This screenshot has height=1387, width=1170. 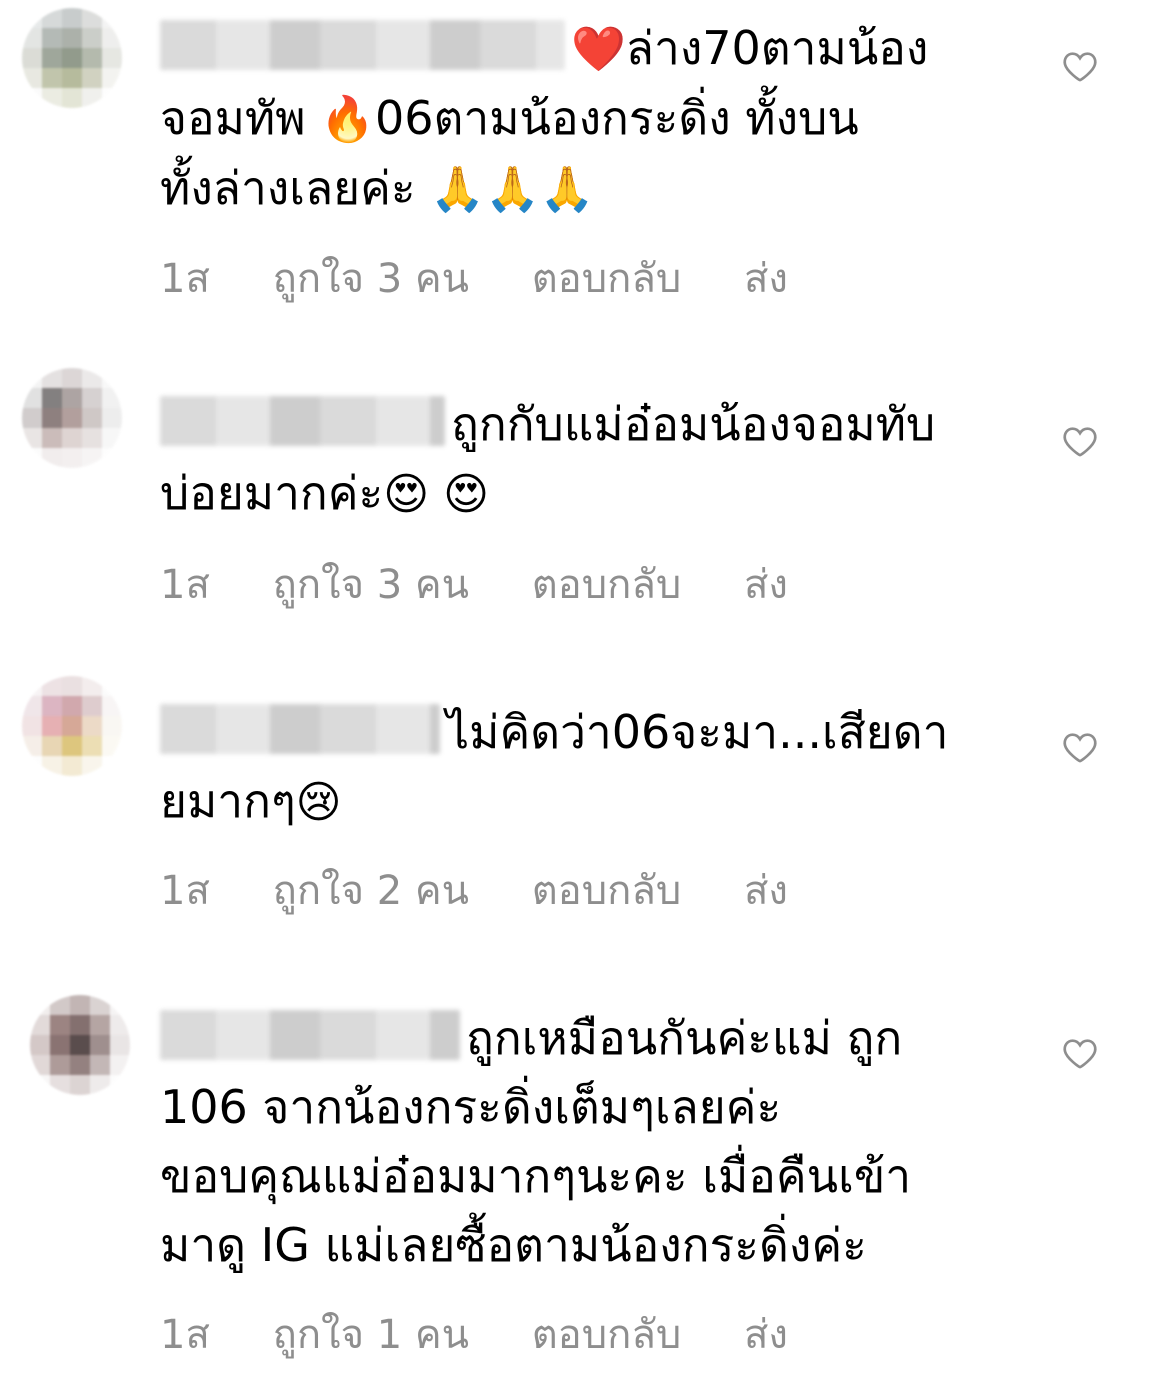 What do you see at coordinates (512, 189) in the screenshot?
I see `pray-emoji: 🙏🙏🙏` at bounding box center [512, 189].